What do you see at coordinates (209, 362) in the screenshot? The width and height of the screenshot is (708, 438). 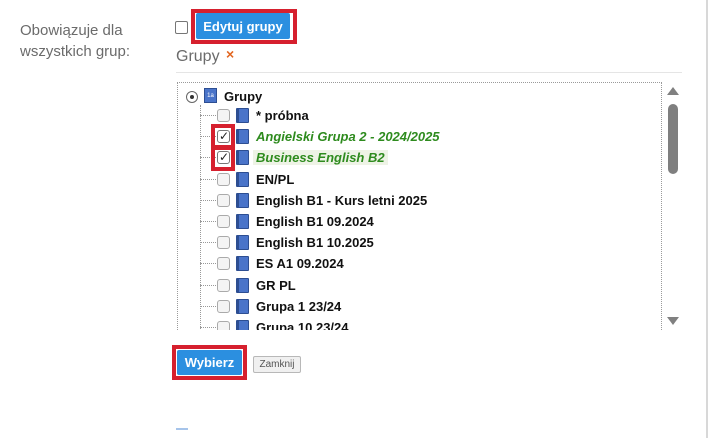 I see `select-button: Wybierz` at bounding box center [209, 362].